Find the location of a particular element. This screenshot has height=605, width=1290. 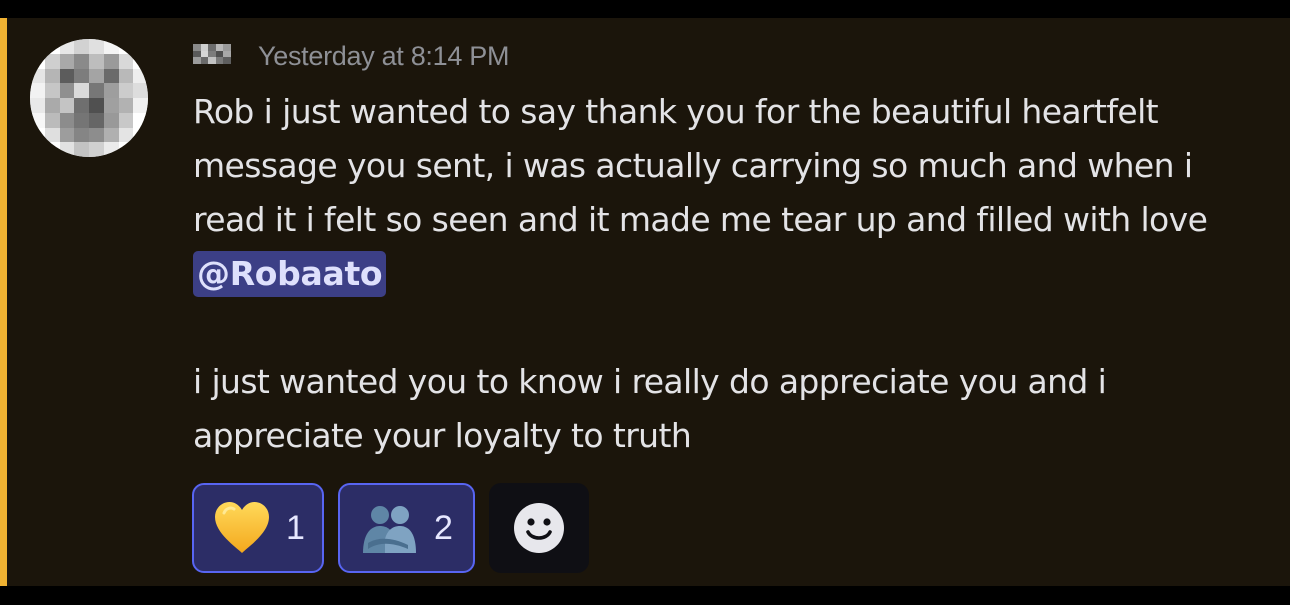

pixelated-avatar-image is located at coordinates (89, 98).